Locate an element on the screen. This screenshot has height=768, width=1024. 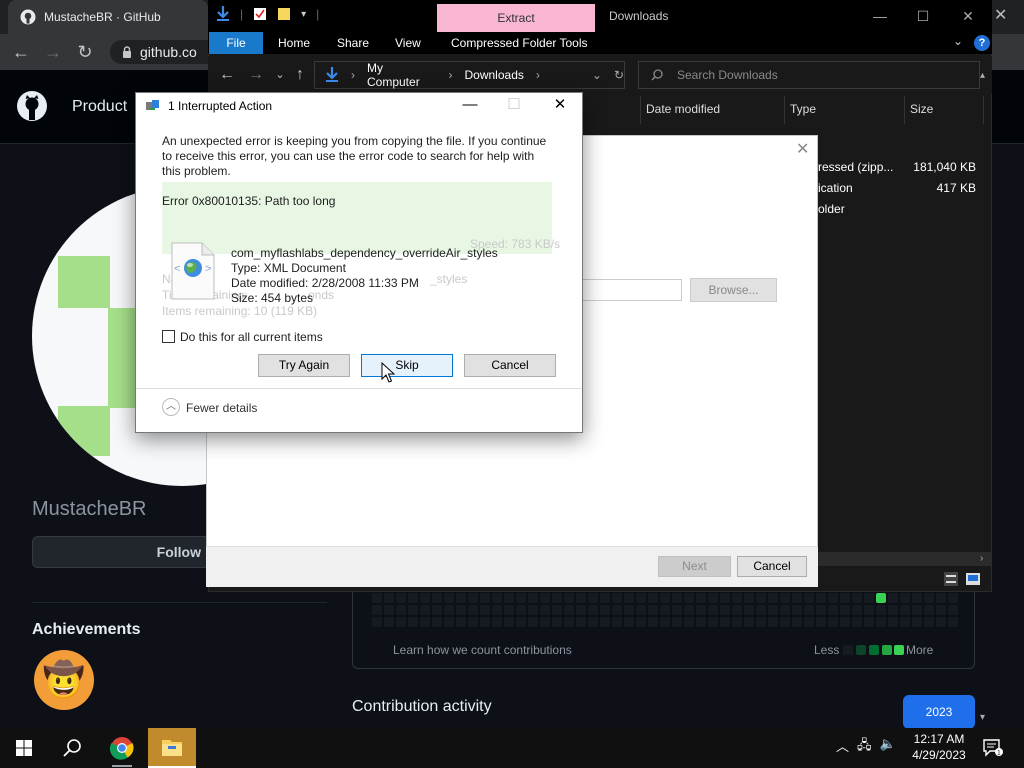
column-type: Type is located at coordinates (803, 109).